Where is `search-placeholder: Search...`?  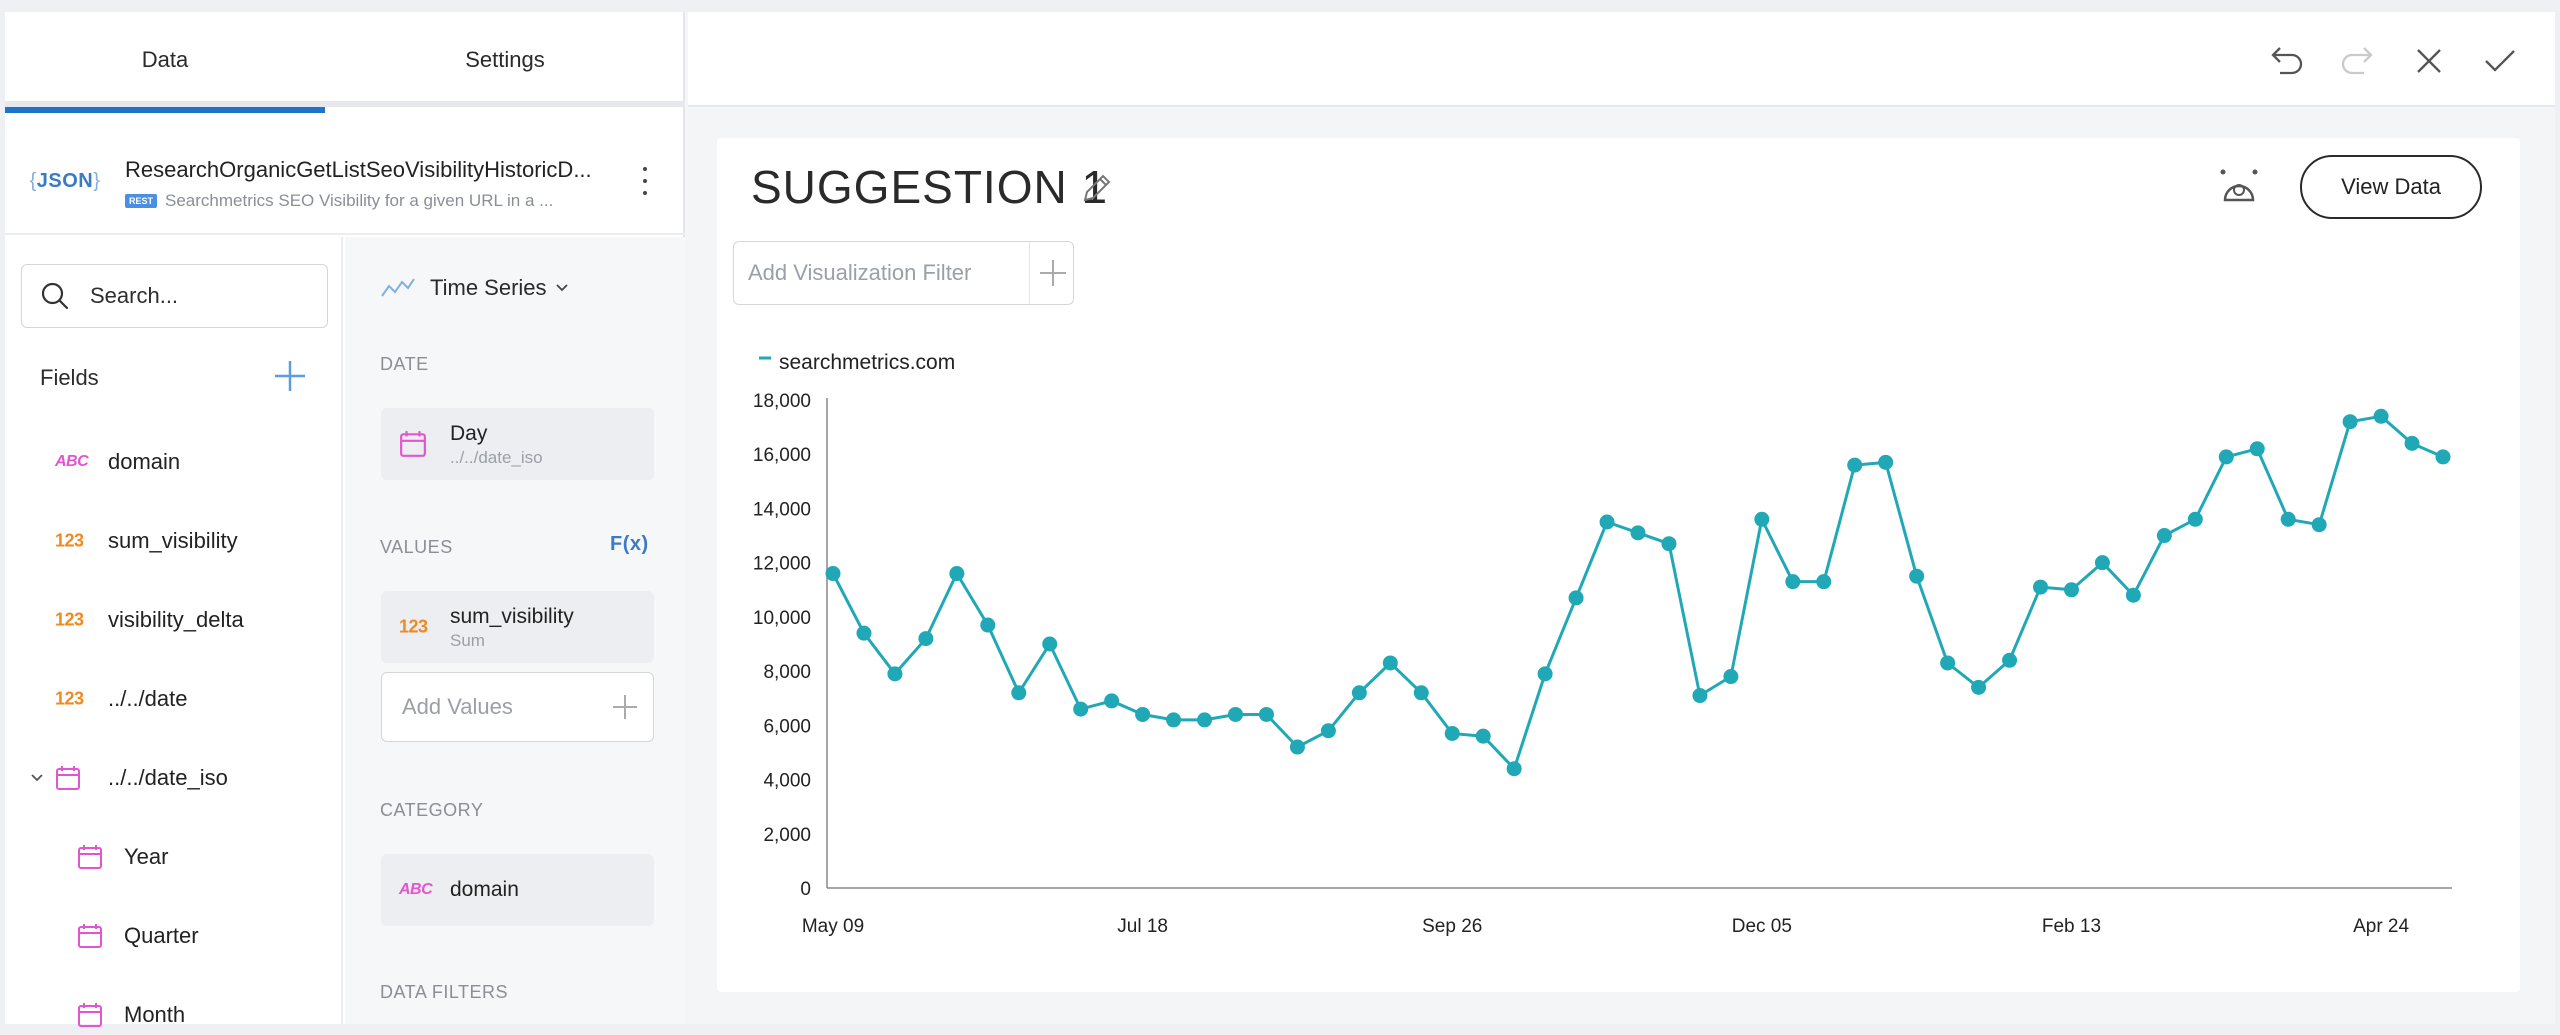
search-placeholder: Search... is located at coordinates (134, 295).